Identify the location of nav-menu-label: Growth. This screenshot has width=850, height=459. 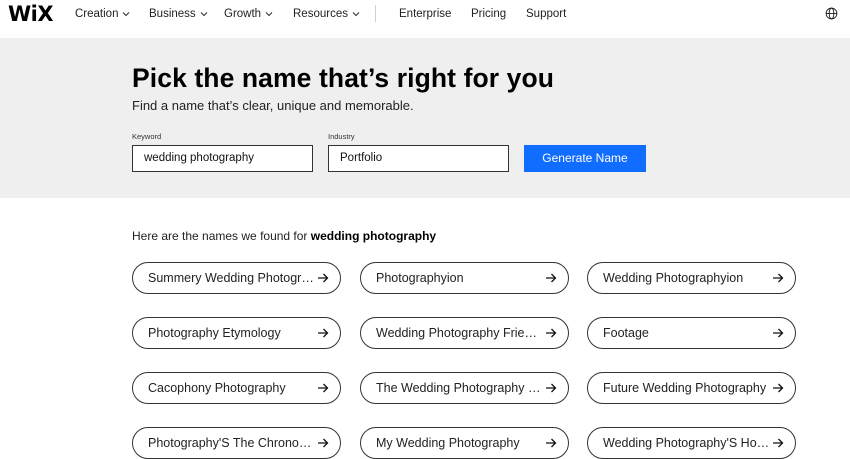
(243, 14).